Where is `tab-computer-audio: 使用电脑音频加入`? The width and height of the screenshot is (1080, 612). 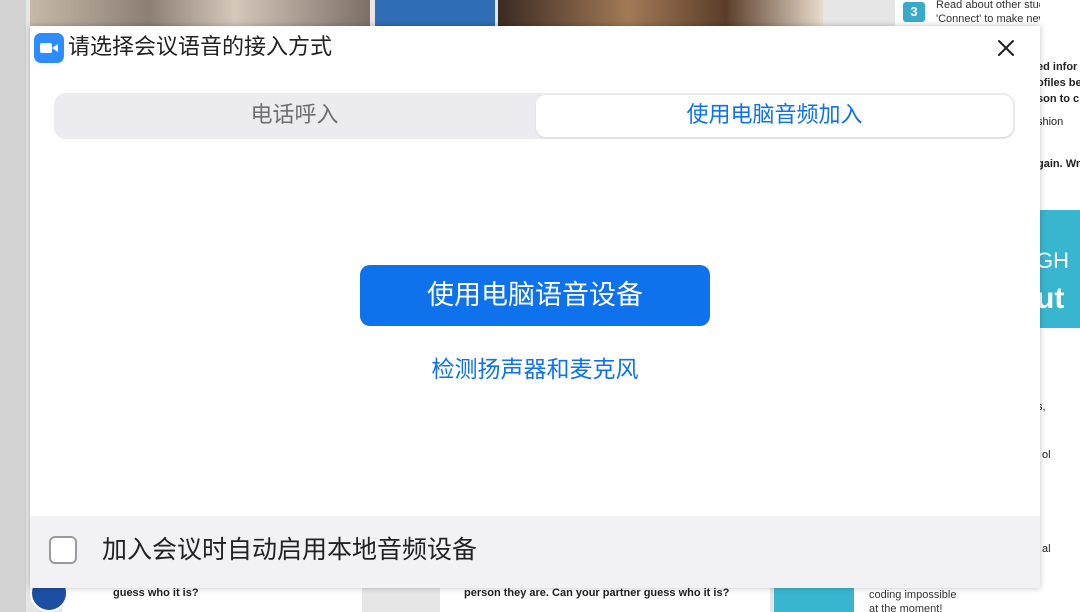
tab-computer-audio: 使用电脑音频加入 is located at coordinates (774, 116).